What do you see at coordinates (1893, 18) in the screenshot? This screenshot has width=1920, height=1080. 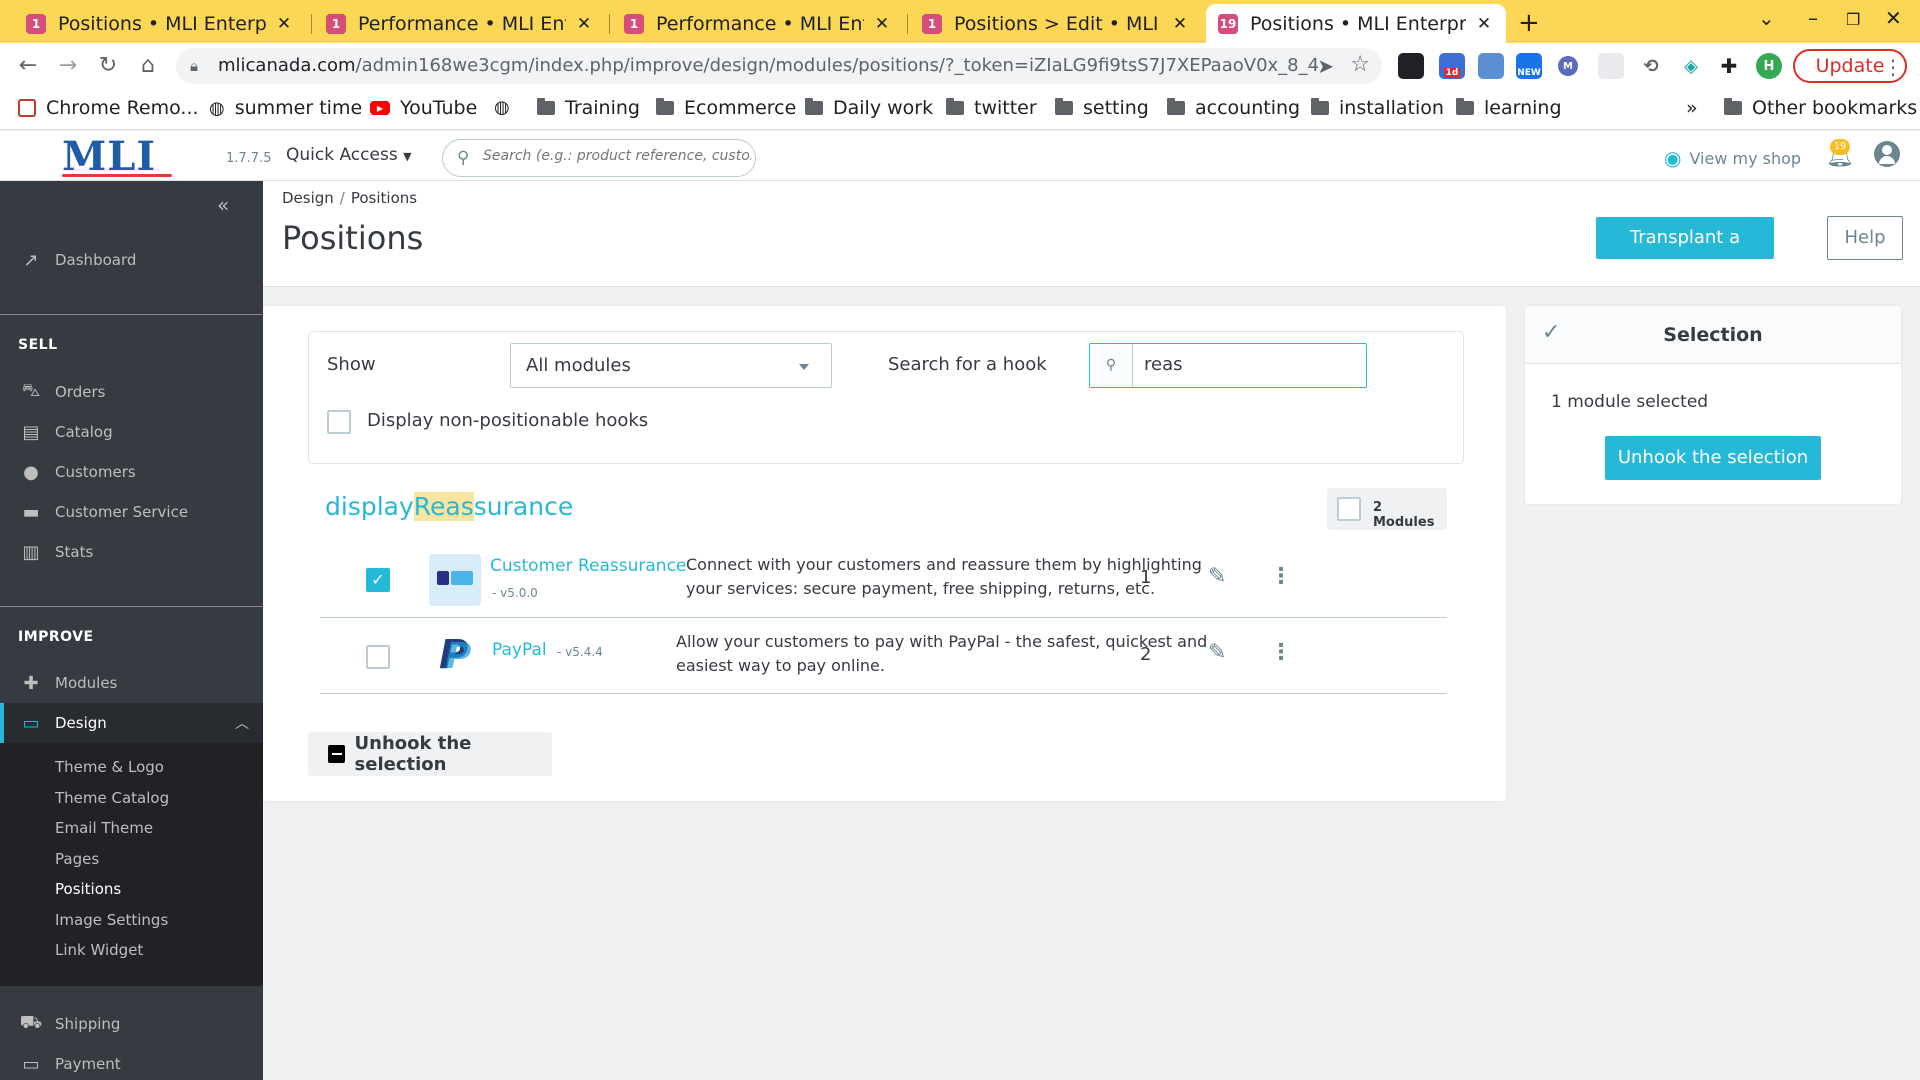 I see `window-close-icon: ✕` at bounding box center [1893, 18].